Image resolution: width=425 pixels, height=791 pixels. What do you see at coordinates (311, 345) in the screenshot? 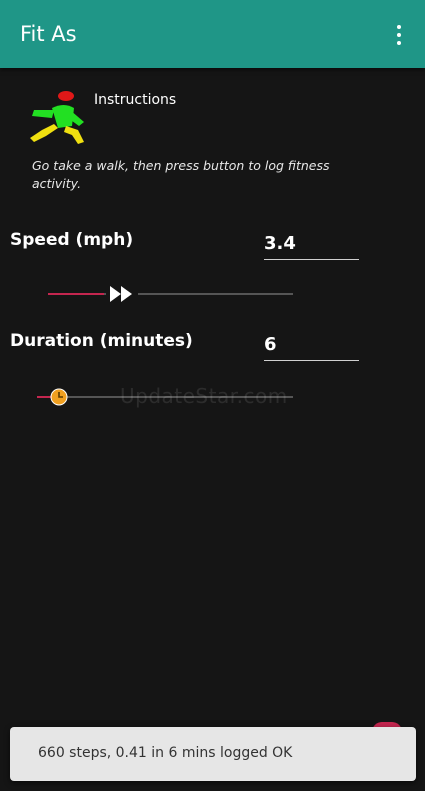
I see `duration-input: 6` at bounding box center [311, 345].